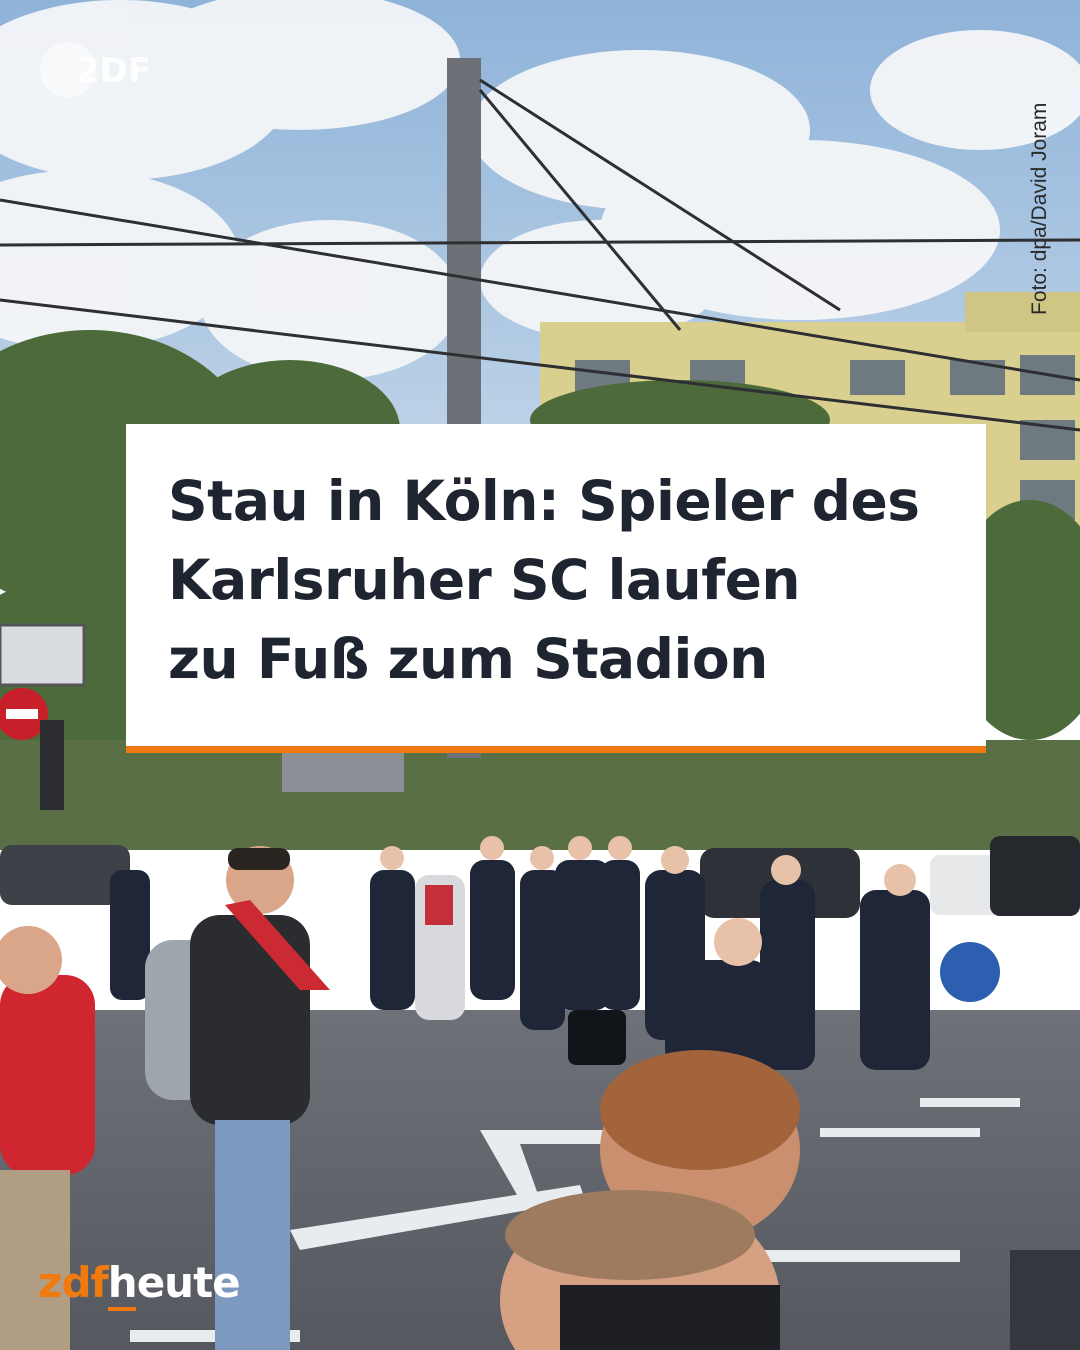 The height and width of the screenshot is (1350, 1080). Describe the element at coordinates (1039, 208) in the screenshot. I see `photo-credit: Foto: dpa/David Joram` at that location.